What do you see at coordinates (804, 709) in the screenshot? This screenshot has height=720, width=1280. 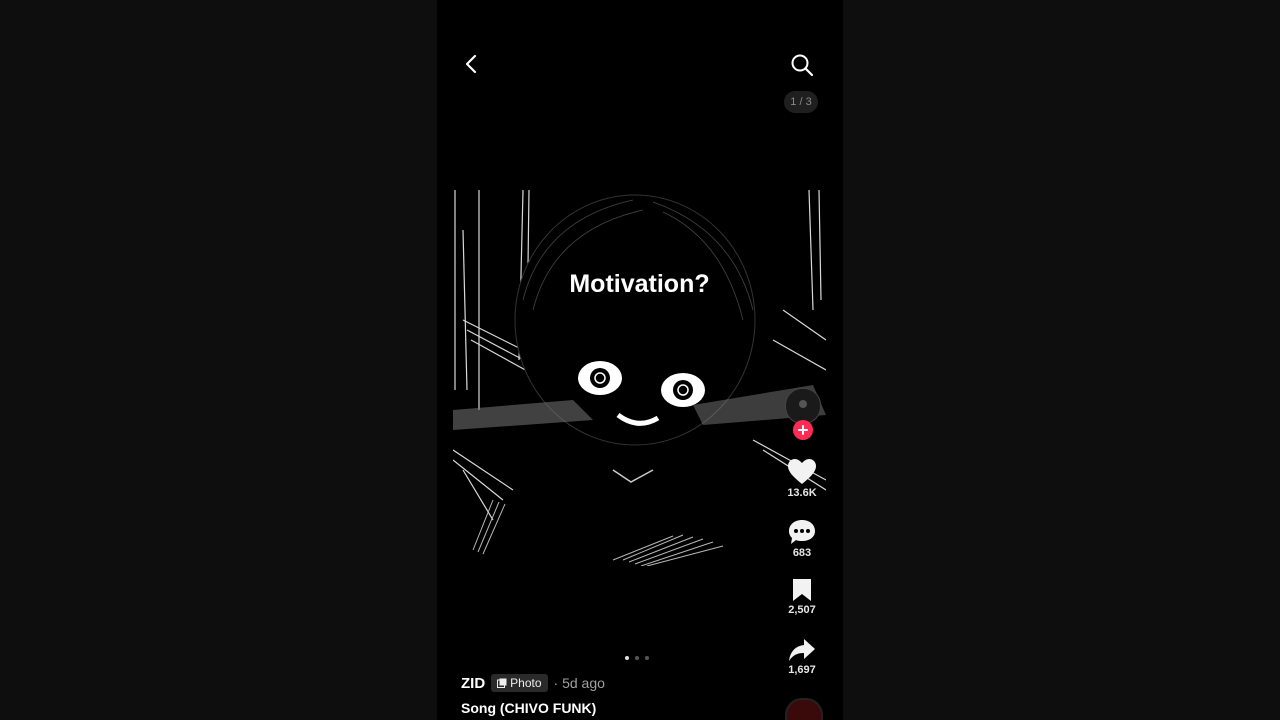 I see `music-disc` at bounding box center [804, 709].